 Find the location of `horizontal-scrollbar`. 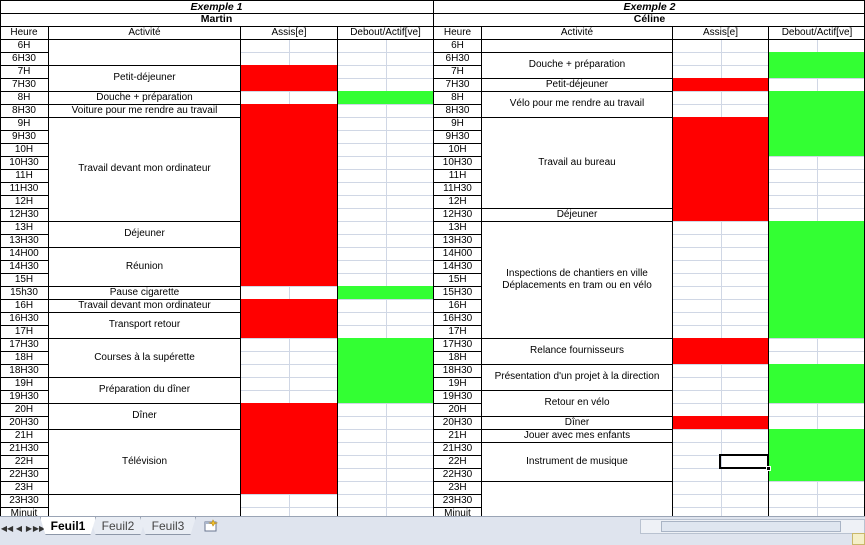

horizontal-scrollbar is located at coordinates (752, 526).